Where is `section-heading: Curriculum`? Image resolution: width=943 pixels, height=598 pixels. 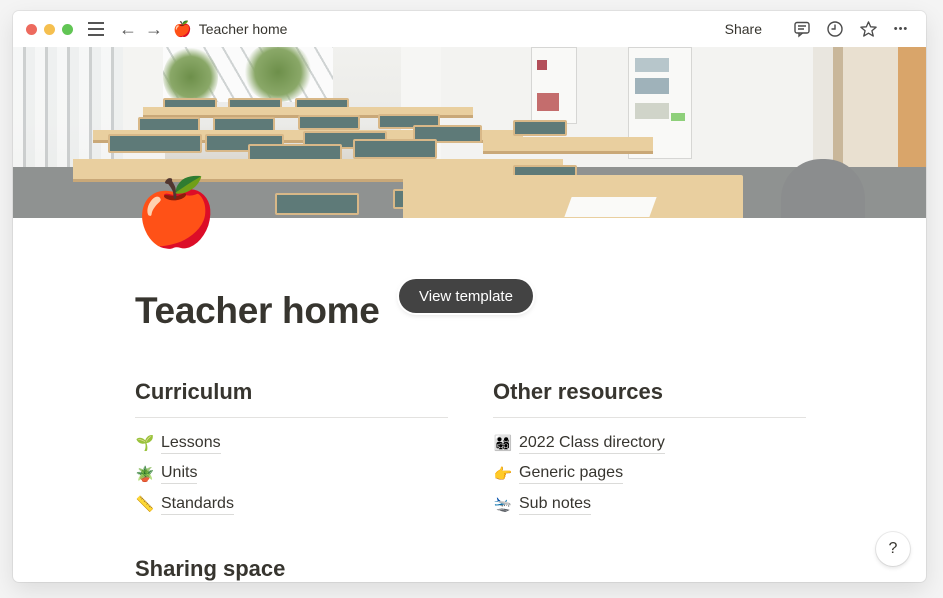
section-heading: Curriculum is located at coordinates (291, 398).